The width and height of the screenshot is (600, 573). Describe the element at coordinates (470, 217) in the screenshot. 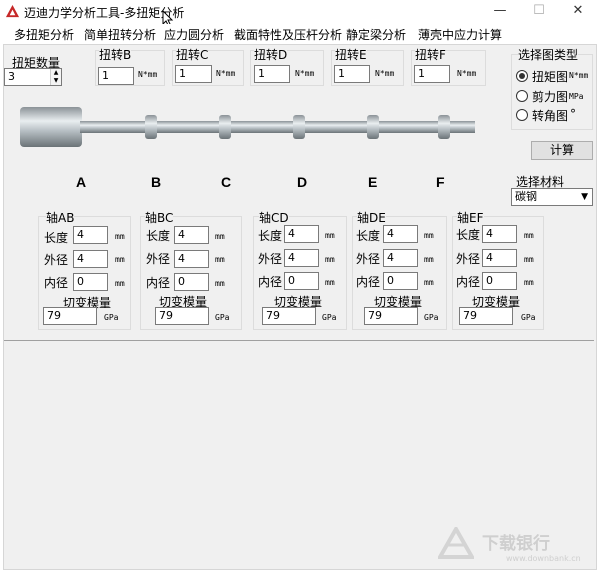

I see `shaft-ef-title: 轴EF` at that location.